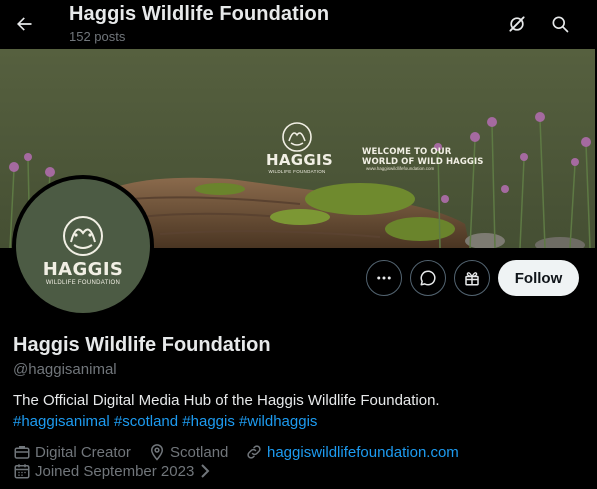  Describe the element at coordinates (115, 471) in the screenshot. I see `joined-date-text: Joined September 2023` at that location.